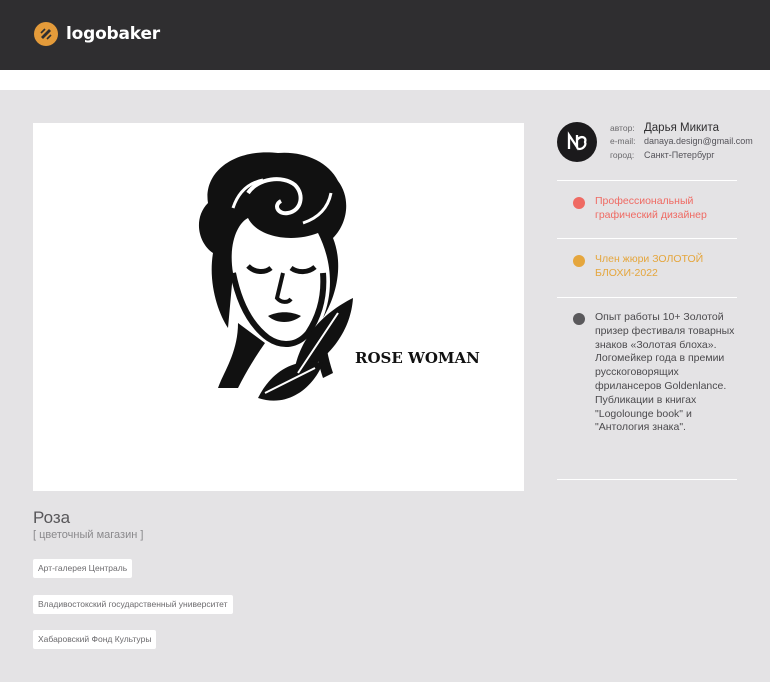  I want to click on work-title: Роза, so click(52, 517).